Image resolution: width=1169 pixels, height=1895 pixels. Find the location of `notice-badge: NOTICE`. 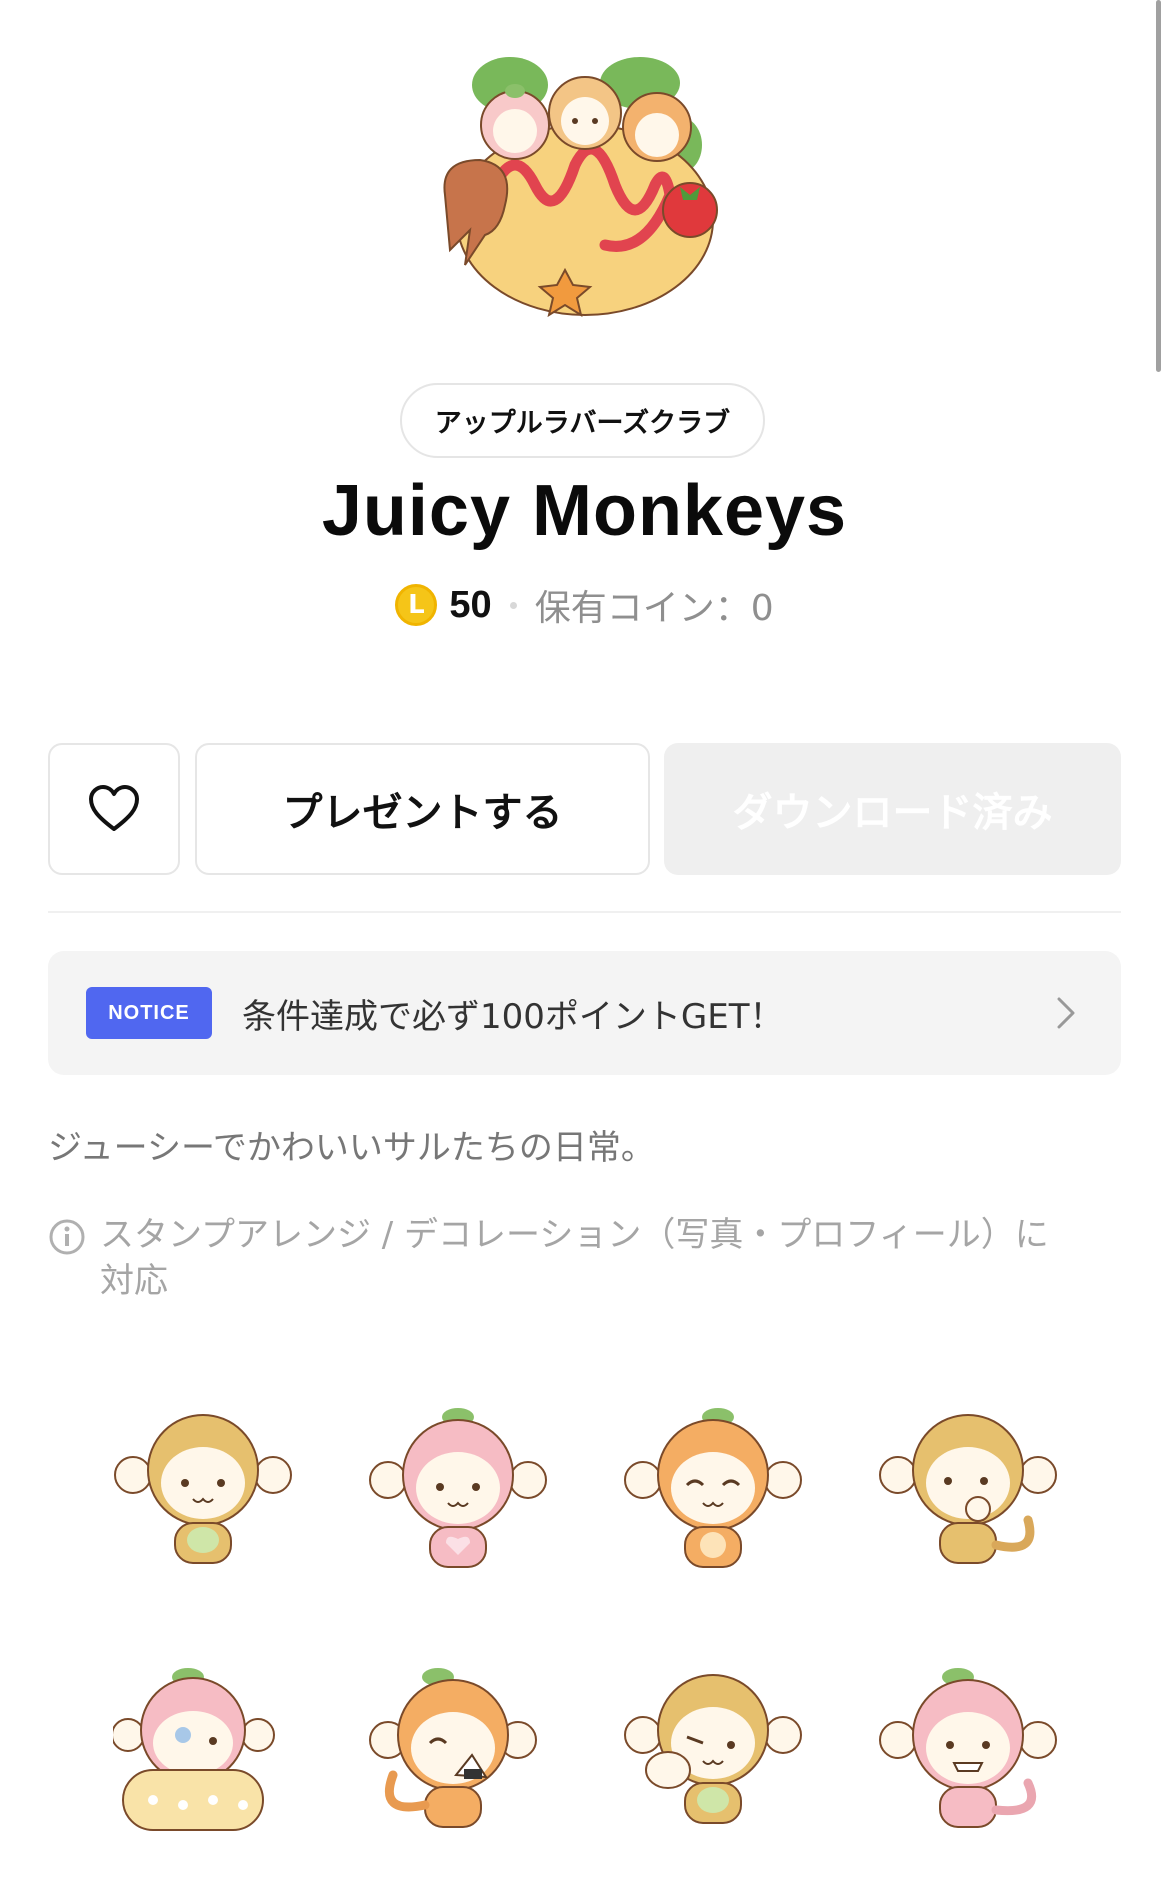

notice-badge: NOTICE is located at coordinates (149, 1013).